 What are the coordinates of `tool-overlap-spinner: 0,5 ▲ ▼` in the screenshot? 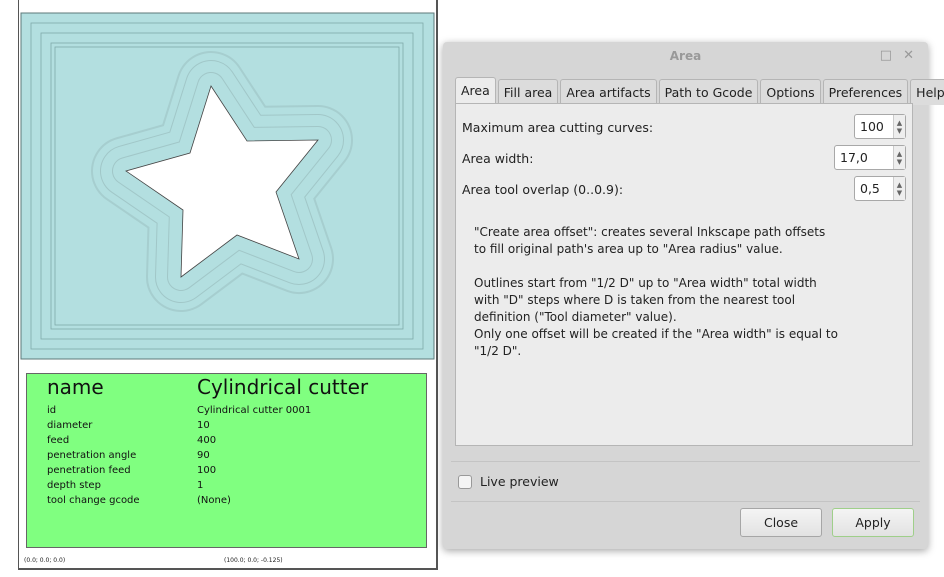 It's located at (880, 188).